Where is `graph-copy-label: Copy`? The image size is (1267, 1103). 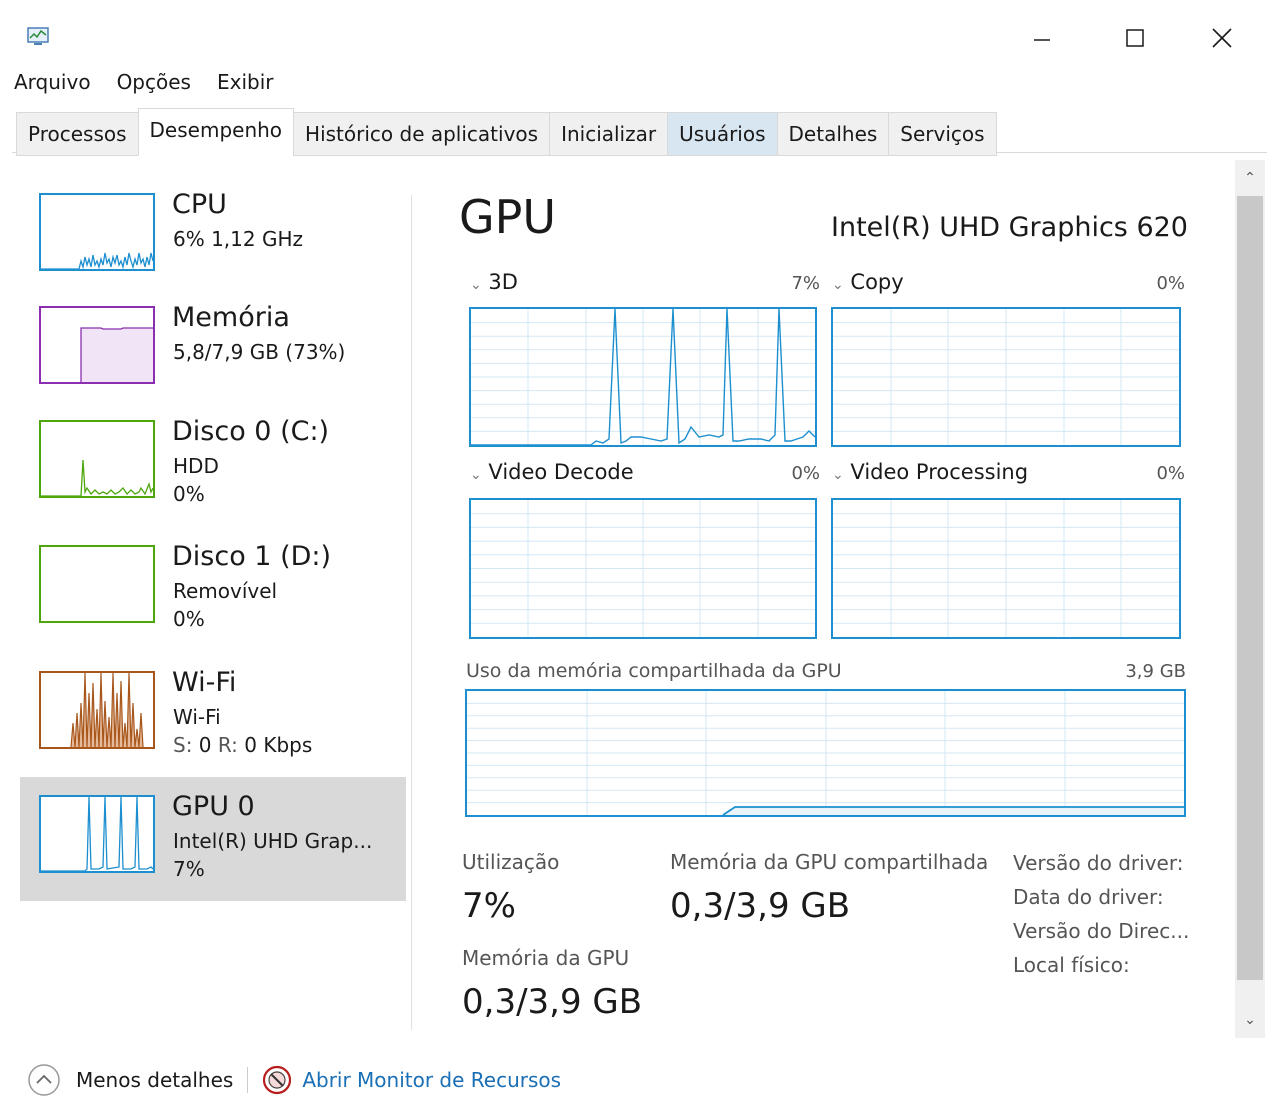 graph-copy-label: Copy is located at coordinates (877, 282).